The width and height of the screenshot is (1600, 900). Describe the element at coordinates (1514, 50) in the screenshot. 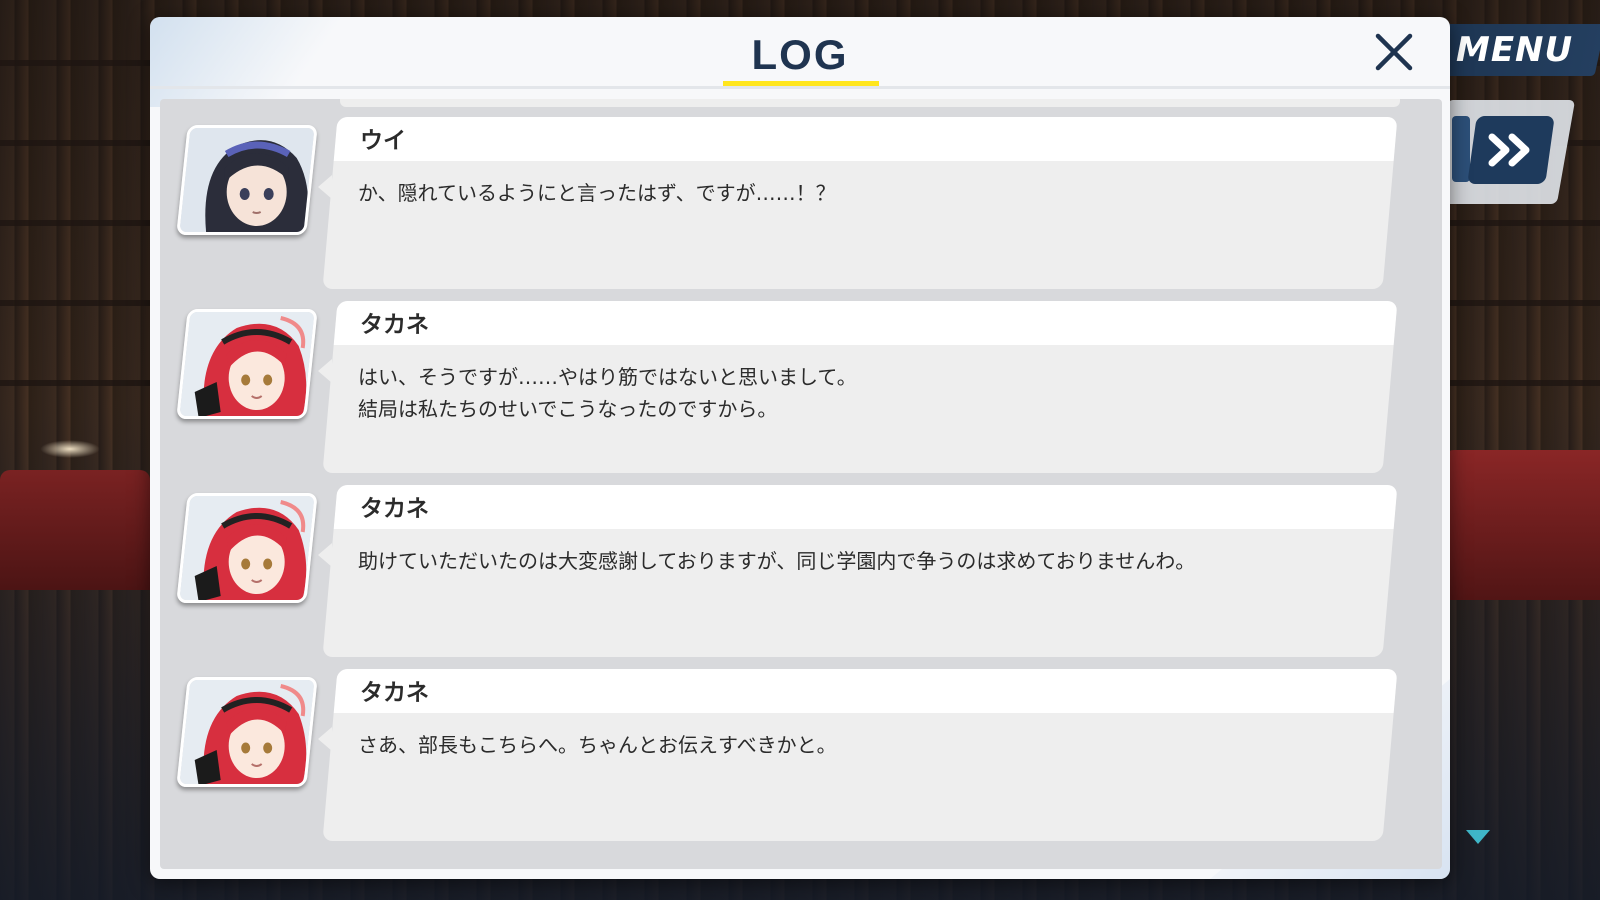

I see `menu-button-label: MENU` at that location.